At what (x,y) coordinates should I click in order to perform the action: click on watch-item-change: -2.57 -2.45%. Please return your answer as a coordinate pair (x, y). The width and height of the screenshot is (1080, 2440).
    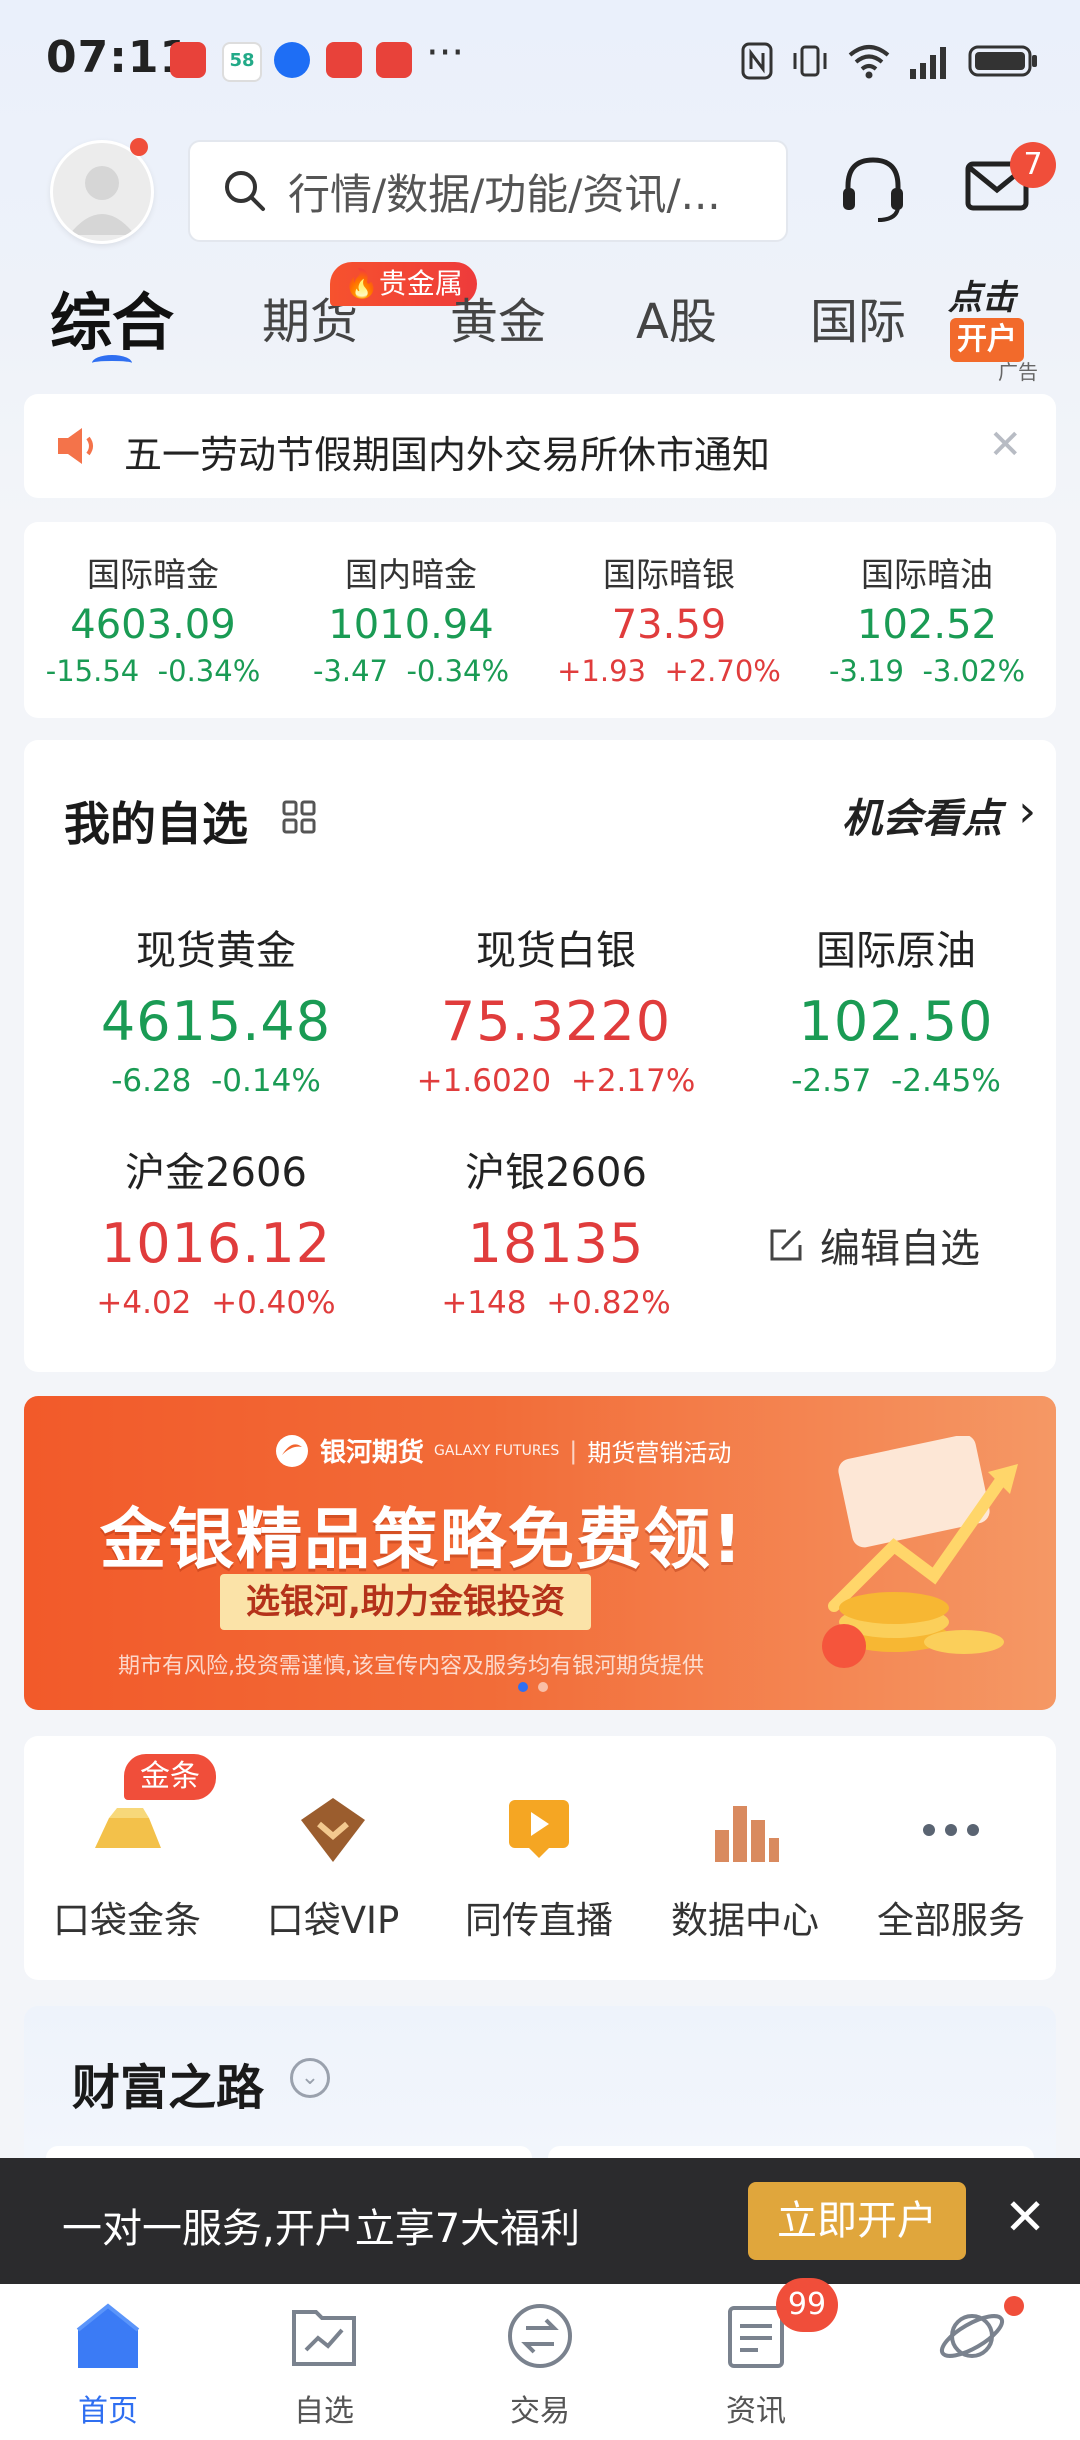
    Looking at the image, I should click on (896, 1081).